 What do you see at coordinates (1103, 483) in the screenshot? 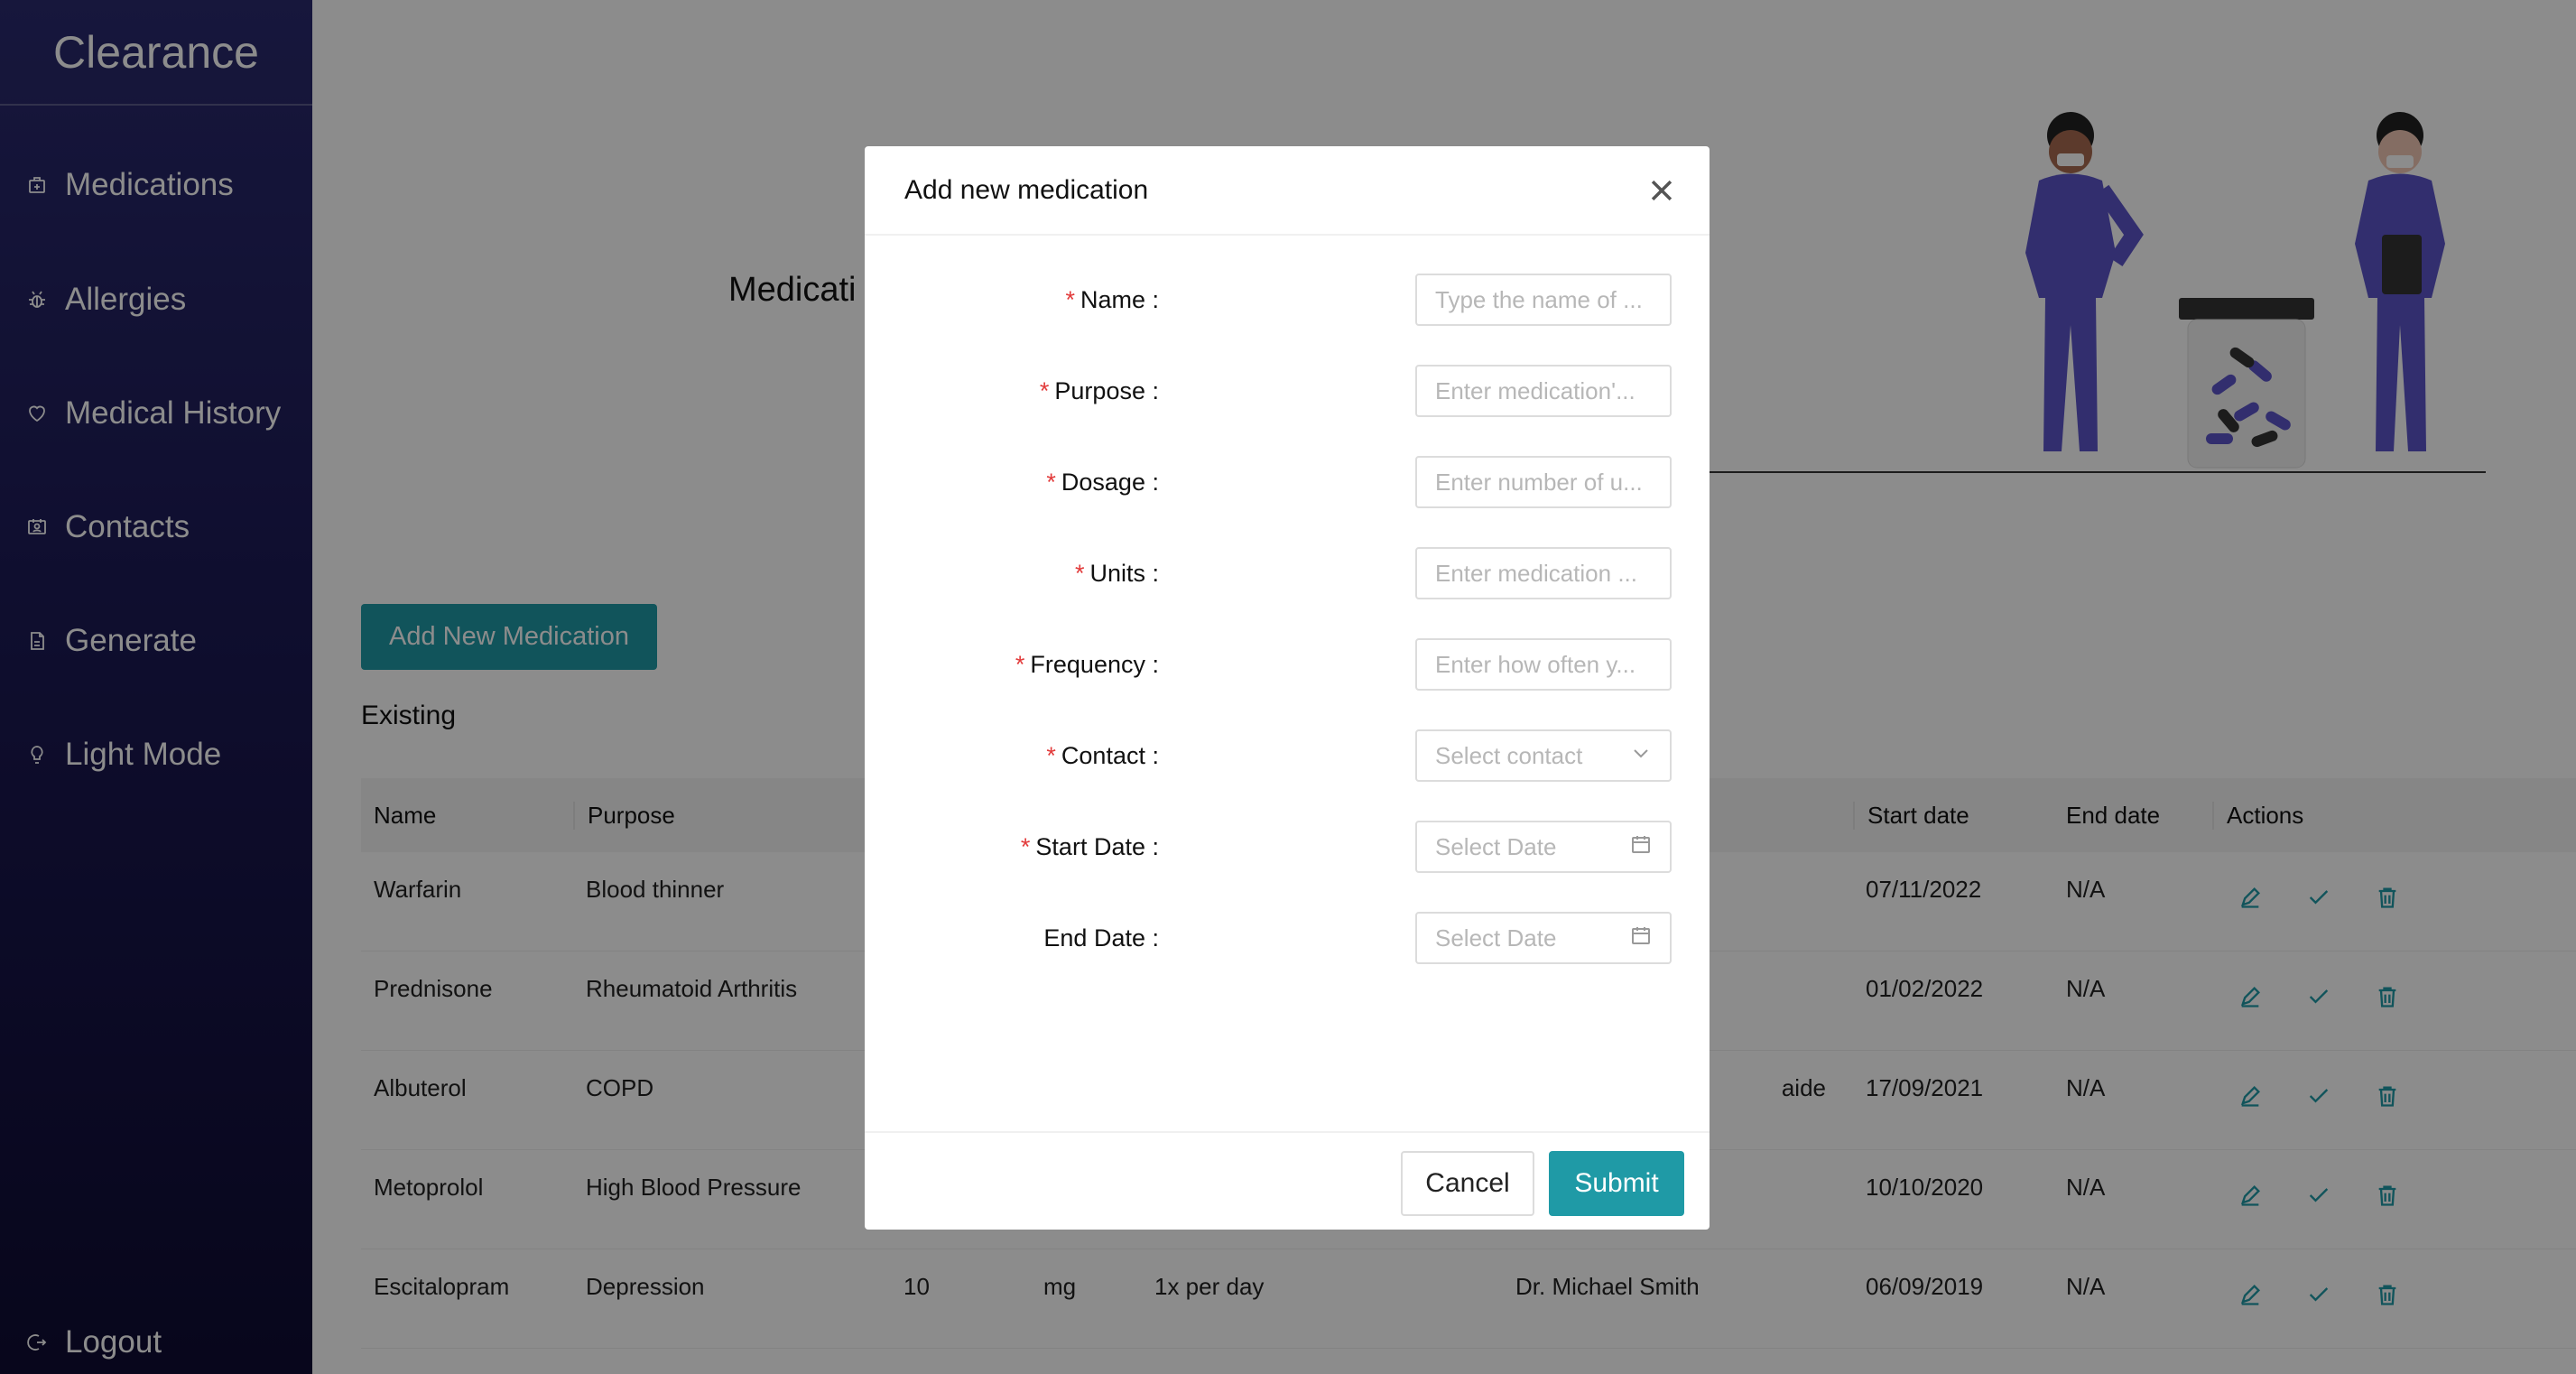
I see `dosage-label: * Dosage :` at bounding box center [1103, 483].